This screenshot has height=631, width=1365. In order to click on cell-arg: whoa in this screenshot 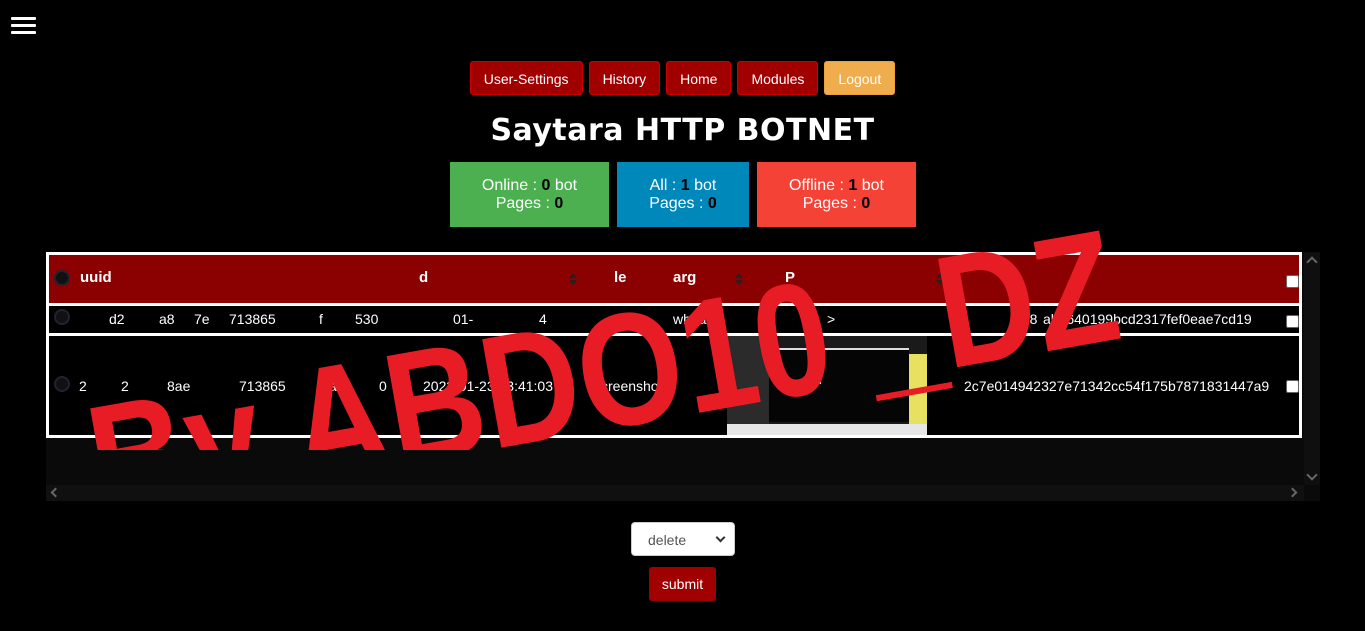, I will do `click(690, 319)`.